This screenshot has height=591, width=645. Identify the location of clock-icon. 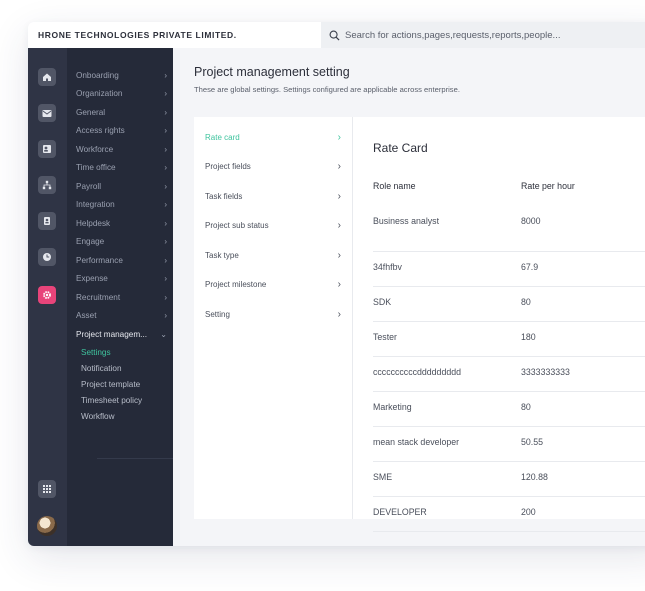
(47, 257).